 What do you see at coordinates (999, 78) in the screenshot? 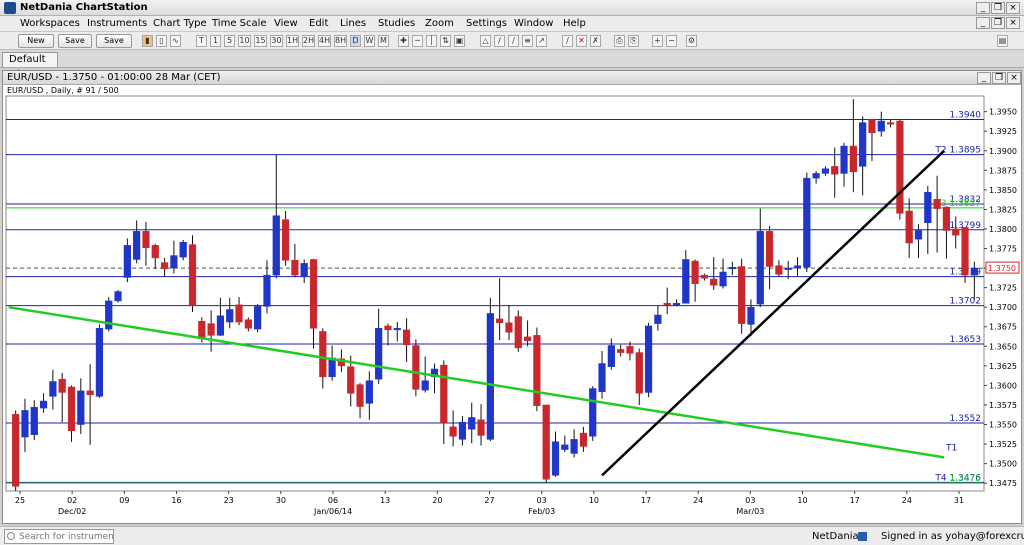
I see `chart-restore-icon: ❐` at bounding box center [999, 78].